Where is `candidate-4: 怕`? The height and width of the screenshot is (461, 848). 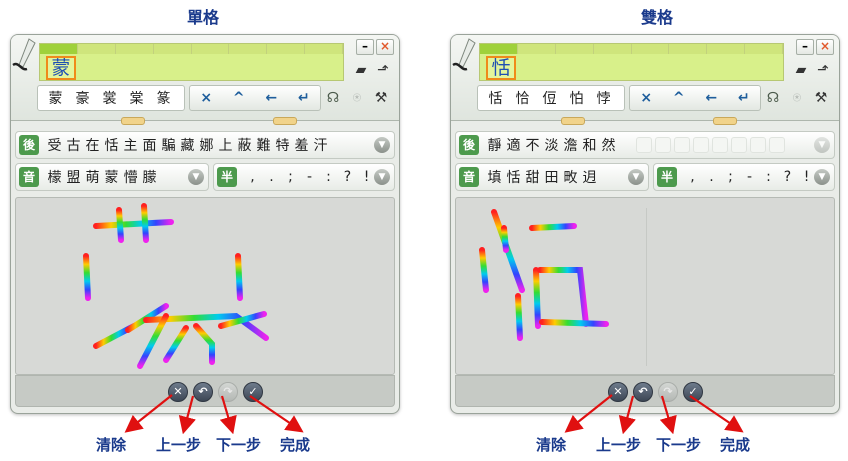
candidate-4: 怕 is located at coordinates (576, 98).